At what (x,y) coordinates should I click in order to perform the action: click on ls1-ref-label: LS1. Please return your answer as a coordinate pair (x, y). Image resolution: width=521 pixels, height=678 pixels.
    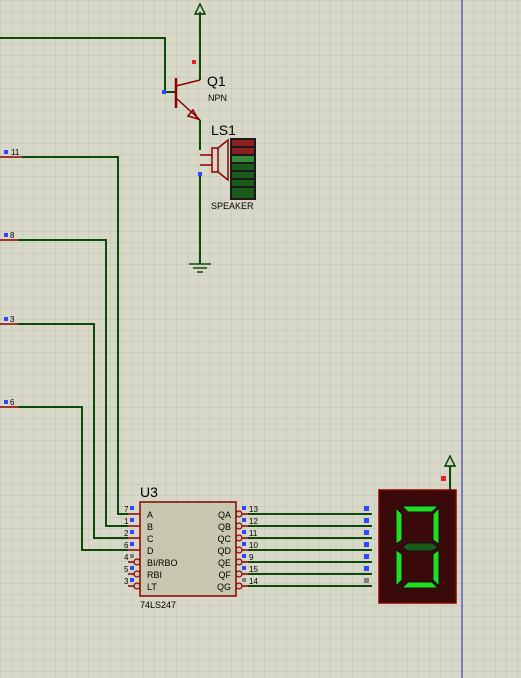
    Looking at the image, I should click on (223, 130).